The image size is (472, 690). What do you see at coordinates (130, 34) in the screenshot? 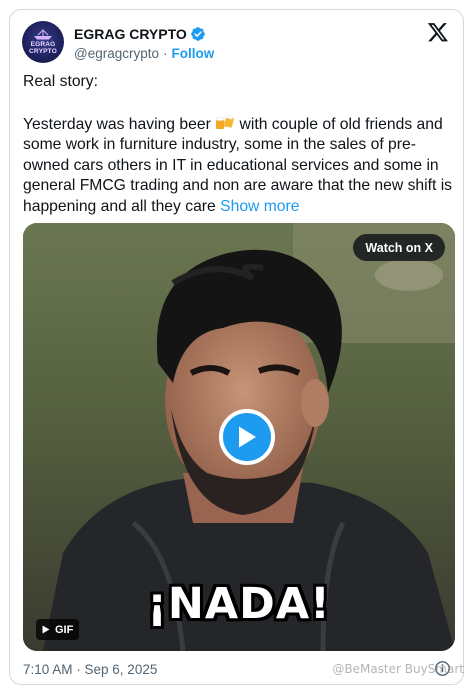
I see `display-name: EGRAG CRYPTO` at bounding box center [130, 34].